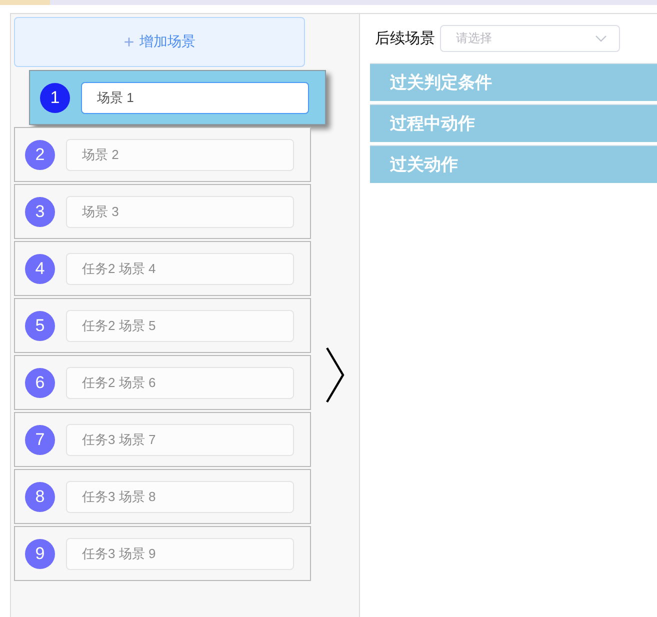 The height and width of the screenshot is (617, 657). Describe the element at coordinates (180, 554) in the screenshot. I see `input-field: 任务3 场景 9` at that location.